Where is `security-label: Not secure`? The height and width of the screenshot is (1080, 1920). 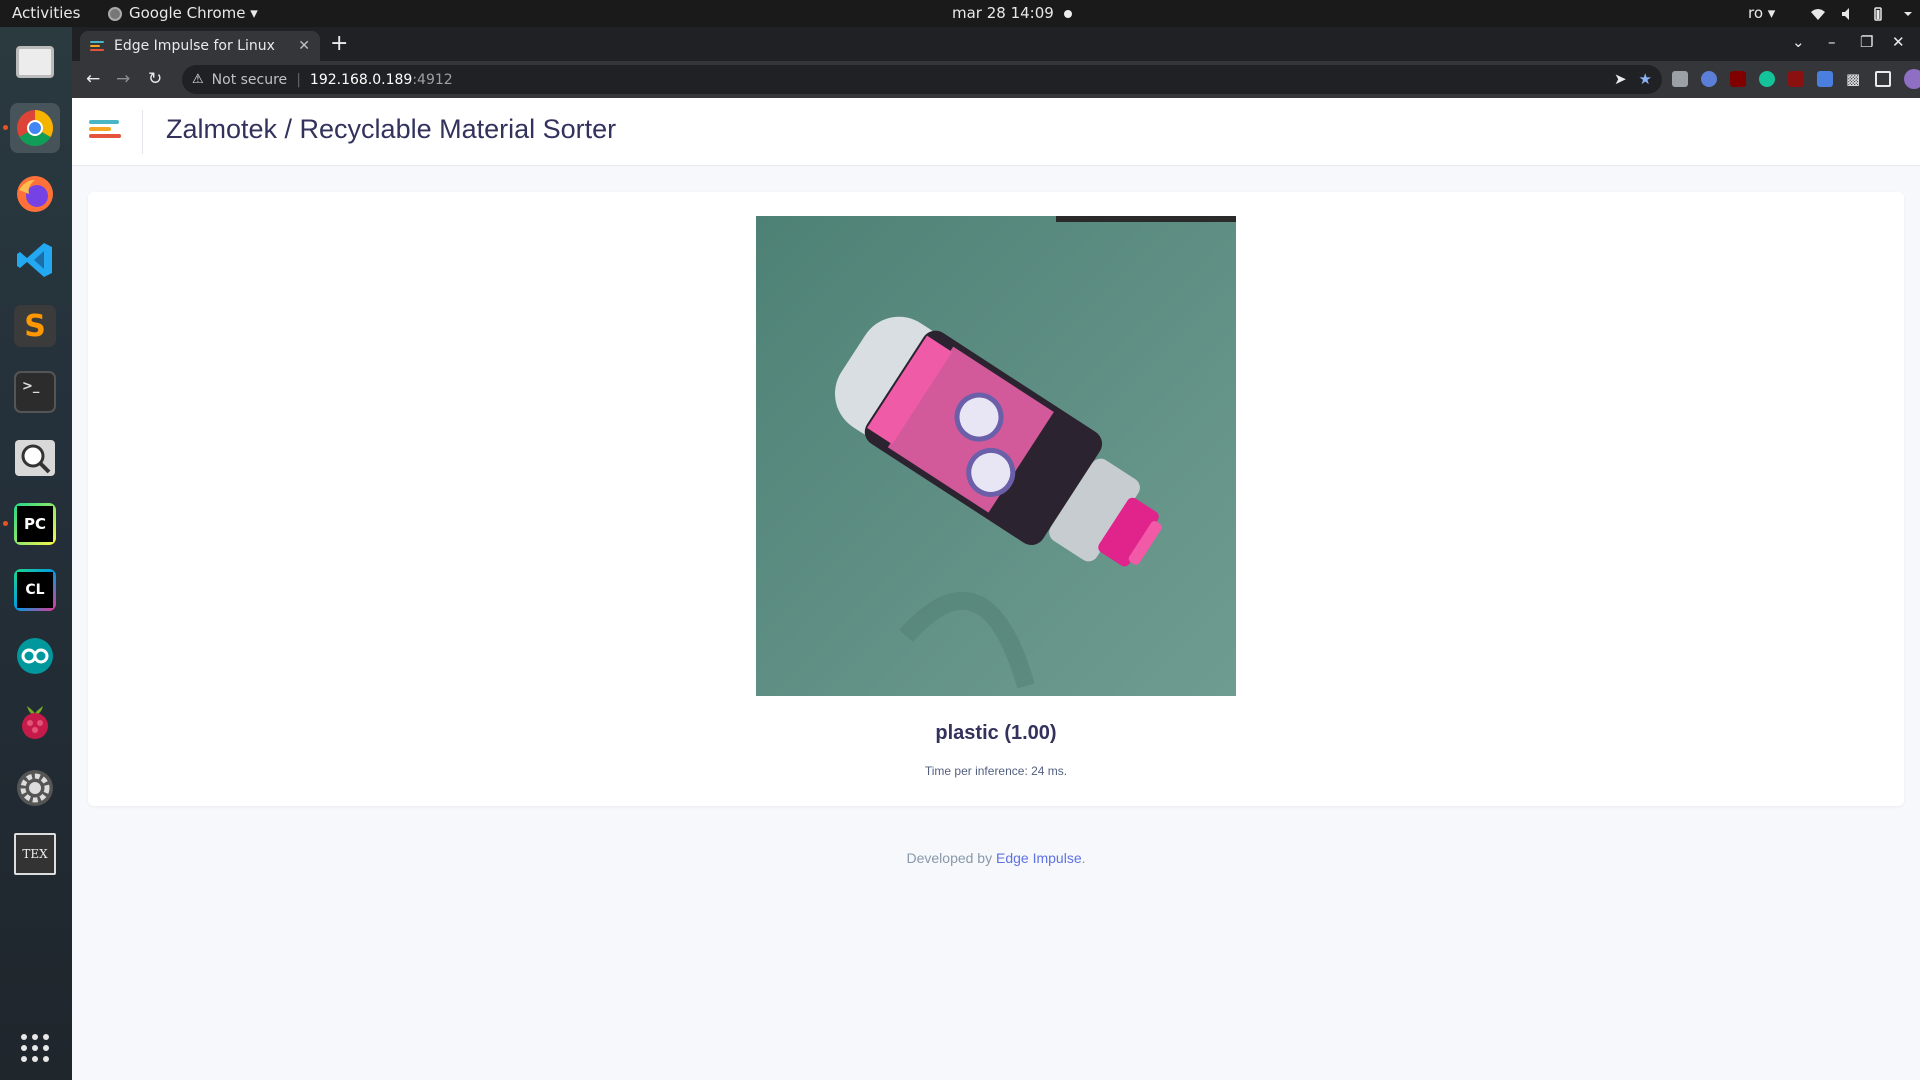
security-label: Not secure is located at coordinates (250, 80).